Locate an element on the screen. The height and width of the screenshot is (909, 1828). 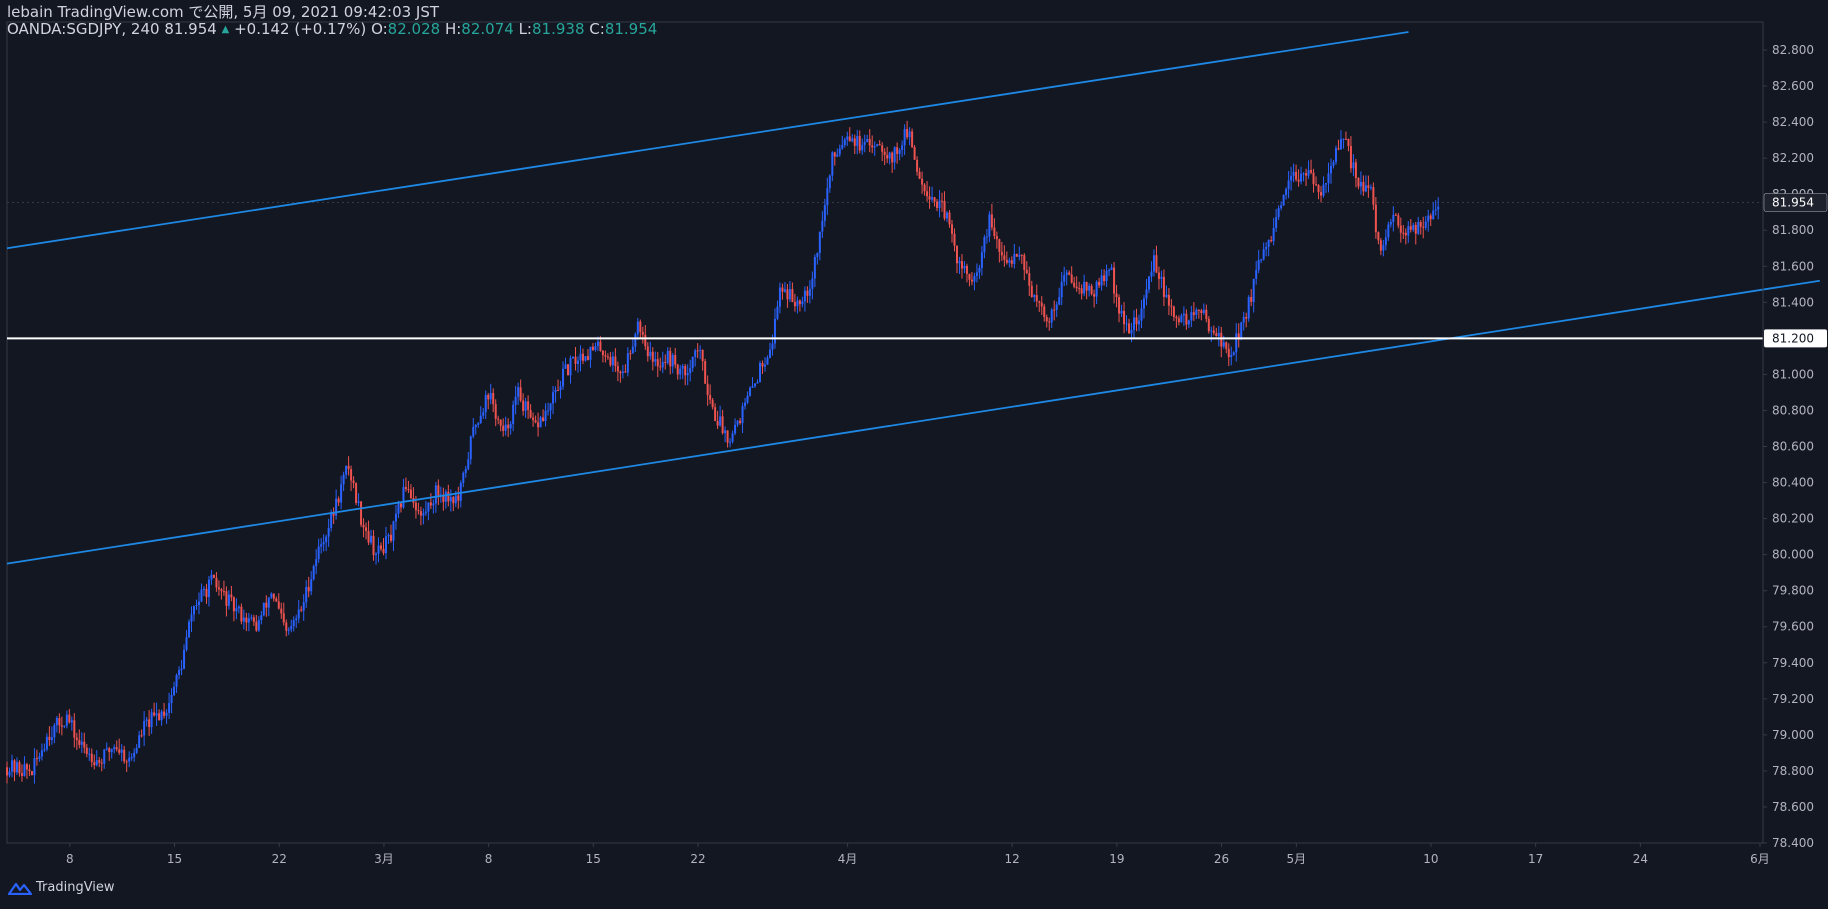
footer-brand: TradingView is located at coordinates (61, 887).